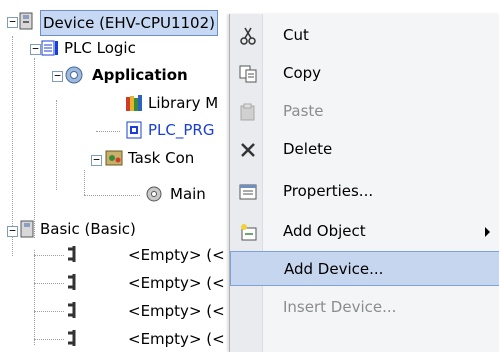 The image size is (499, 352). Describe the element at coordinates (134, 103) in the screenshot. I see `library-manager-icon` at that location.